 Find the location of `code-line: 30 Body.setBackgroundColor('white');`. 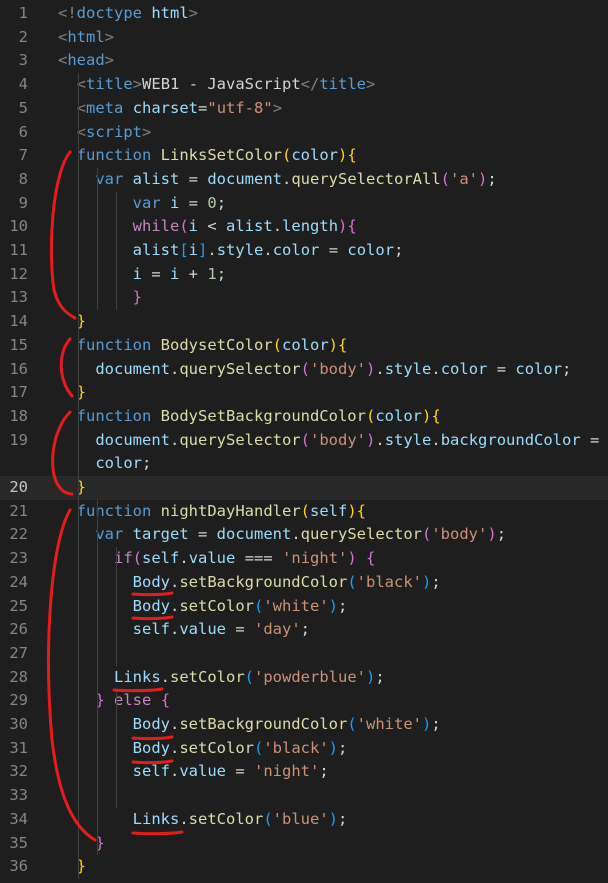

code-line: 30 Body.setBackgroundColor('white'); is located at coordinates (304, 725).